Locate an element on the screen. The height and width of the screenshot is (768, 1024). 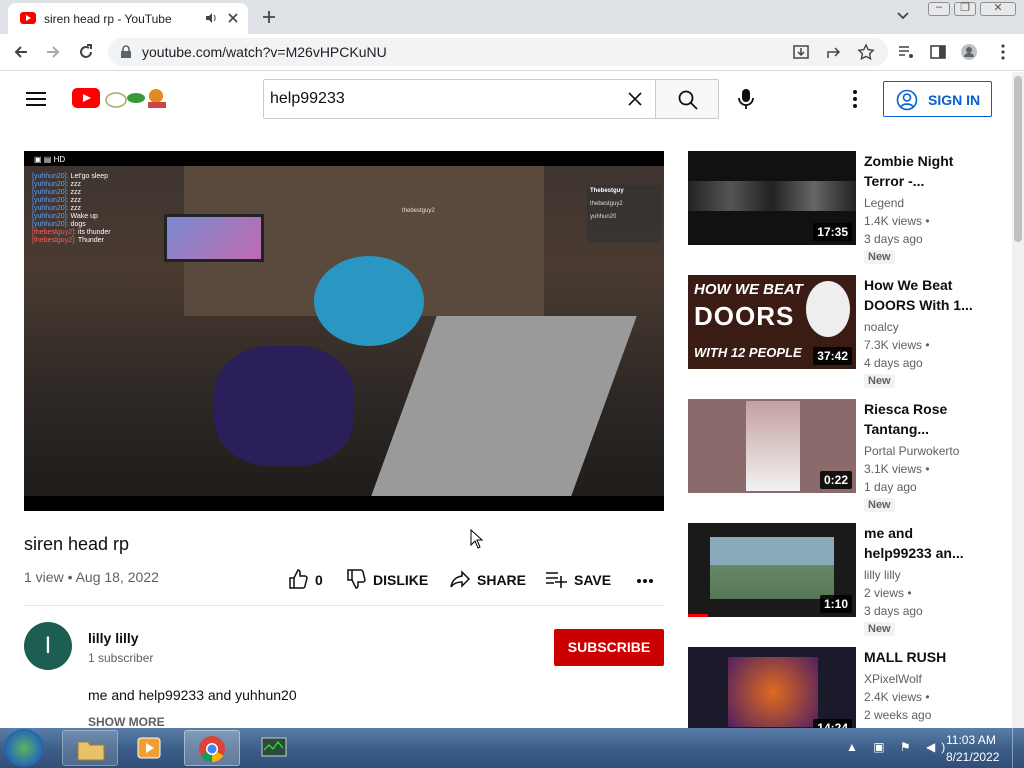
thumbs-up-icon is located at coordinates (298, 579).